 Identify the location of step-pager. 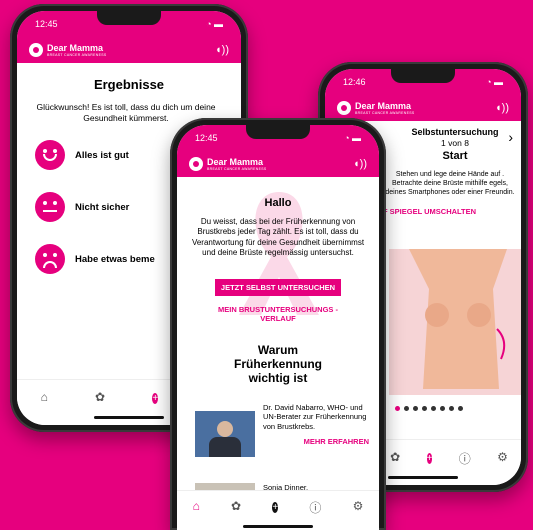
(429, 408).